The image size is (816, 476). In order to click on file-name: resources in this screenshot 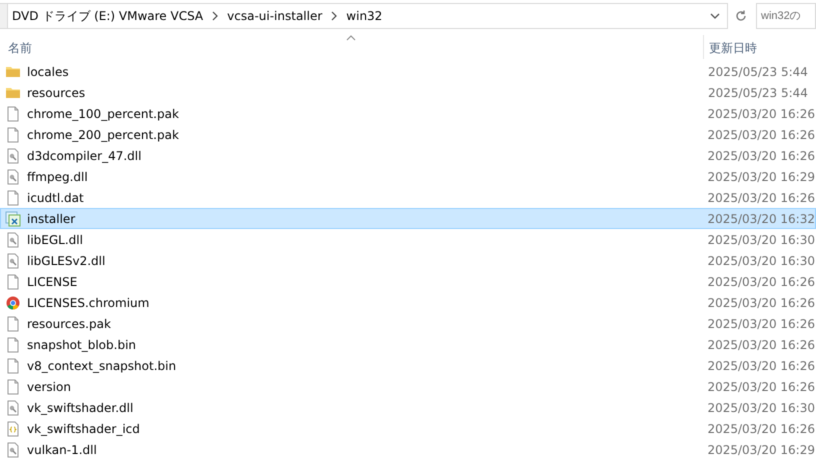, I will do `click(56, 93)`.